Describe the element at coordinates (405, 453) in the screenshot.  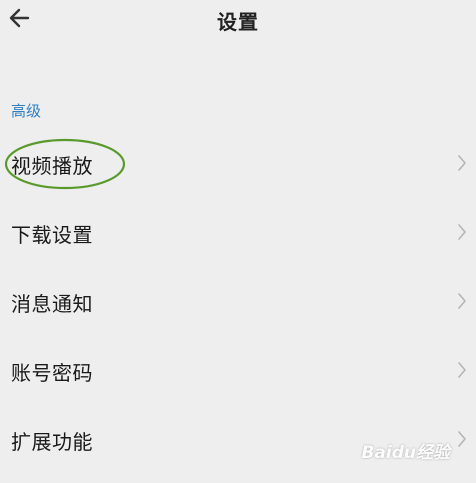
I see `watermark: Baidu经验` at that location.